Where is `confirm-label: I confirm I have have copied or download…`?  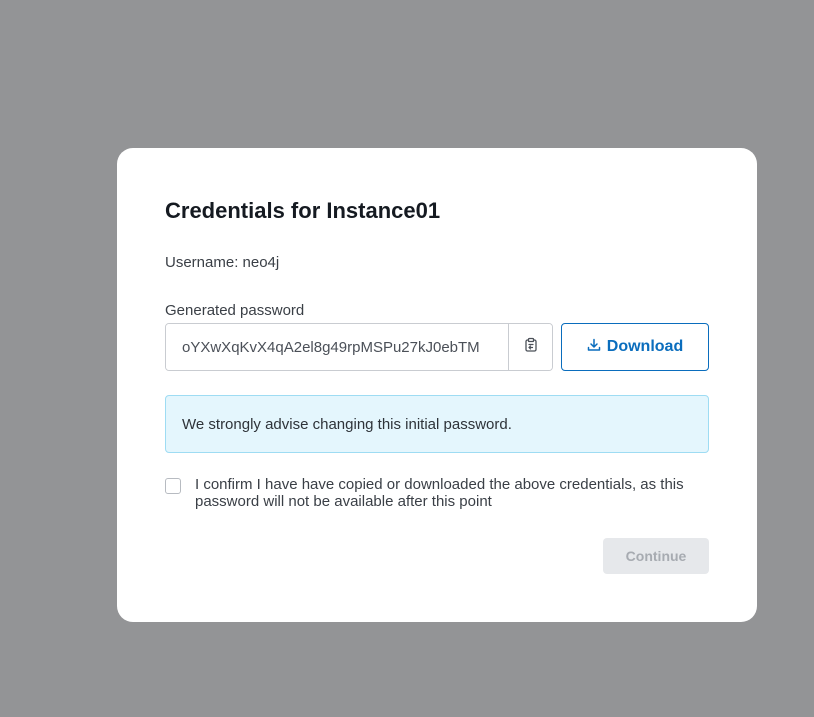
confirm-label: I confirm I have have copied or download… is located at coordinates (445, 493).